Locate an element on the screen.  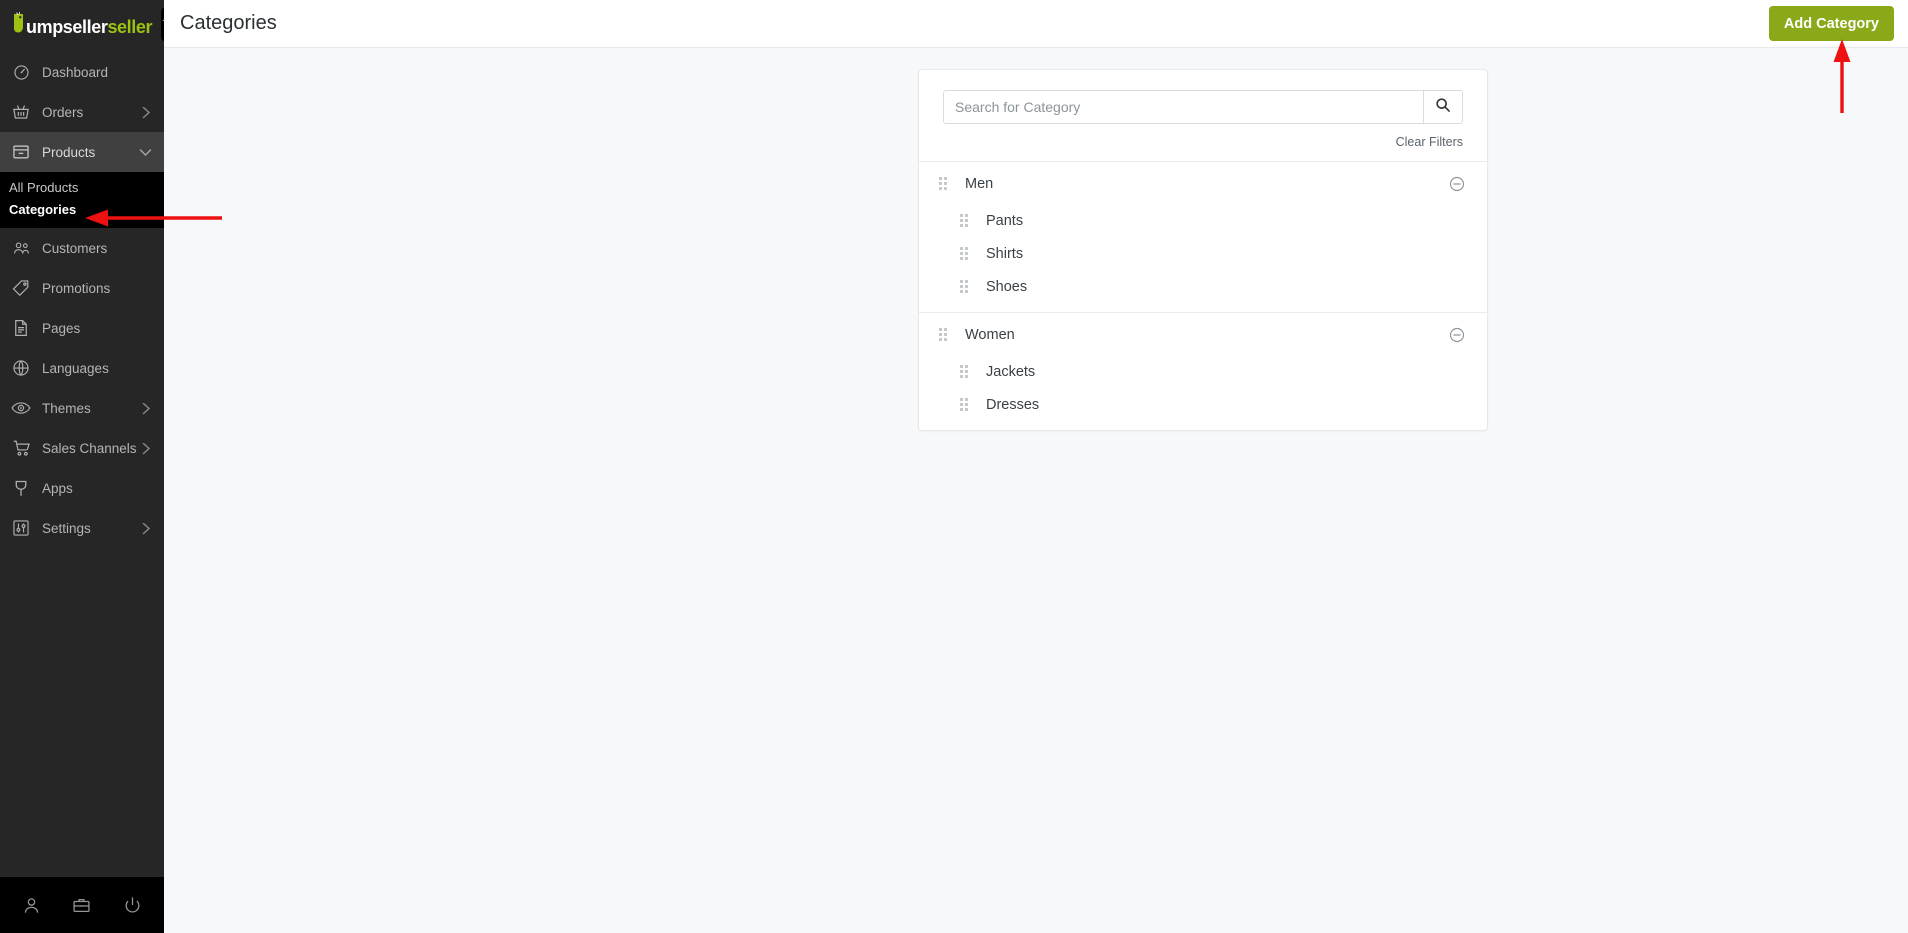
sidebar-item-label: Dashboard is located at coordinates (75, 72).